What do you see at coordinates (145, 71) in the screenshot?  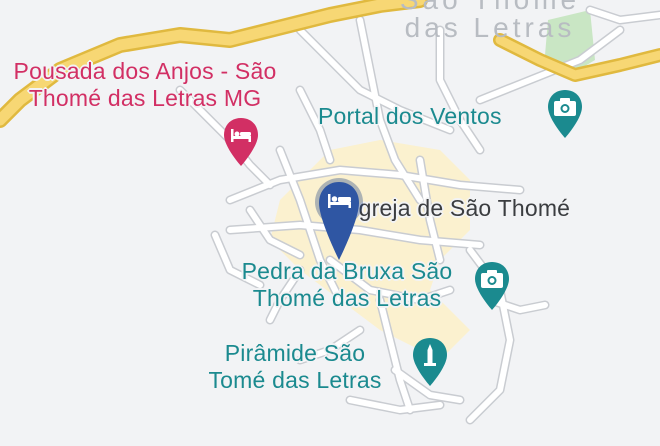 I see `pousada-label-line1: Pousada dos Anjos - São` at bounding box center [145, 71].